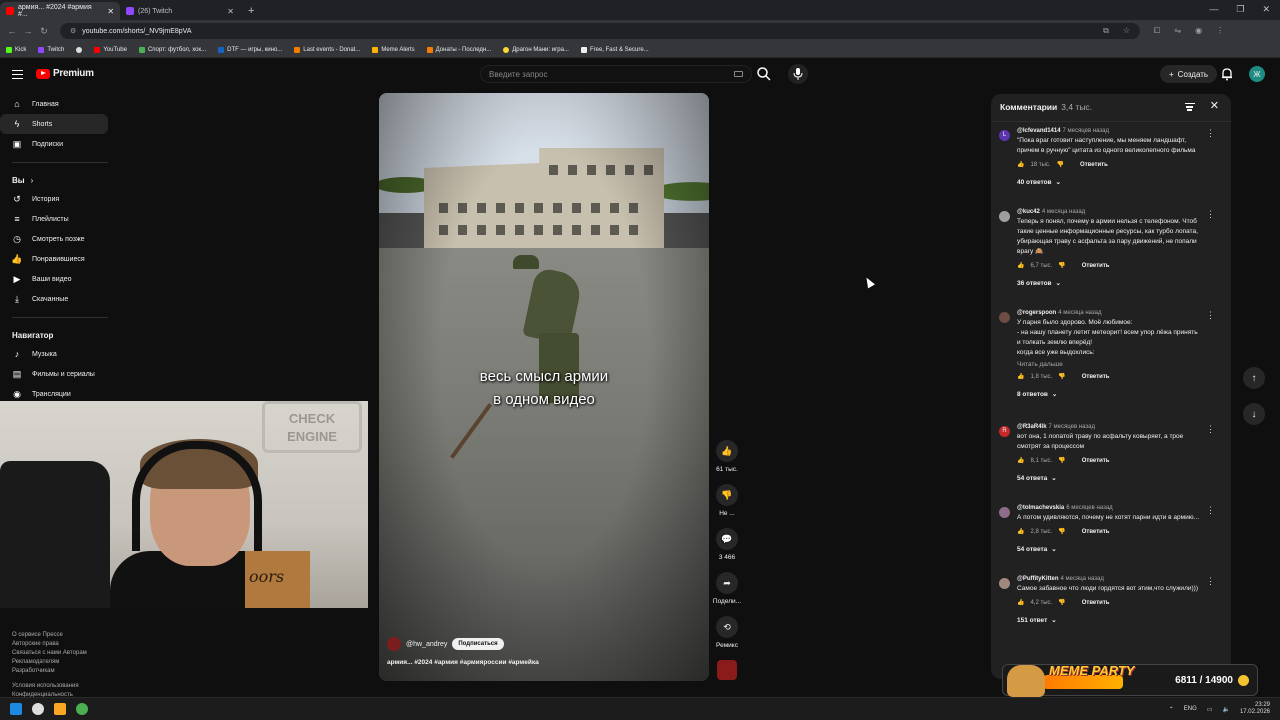 The width and height of the screenshot is (1280, 720). Describe the element at coordinates (600, 31) in the screenshot. I see `url-field: ⚙ youtube.com/shorts/_NV9jmE8pVA ⧉ ☆` at that location.